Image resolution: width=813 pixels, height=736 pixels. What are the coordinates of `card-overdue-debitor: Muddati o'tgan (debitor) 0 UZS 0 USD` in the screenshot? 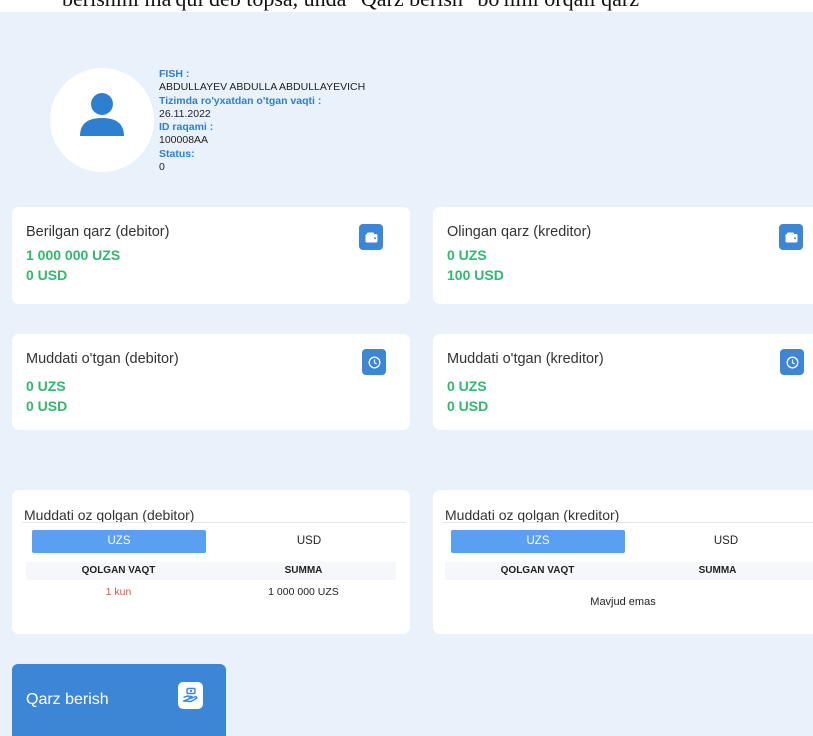 It's located at (211, 382).